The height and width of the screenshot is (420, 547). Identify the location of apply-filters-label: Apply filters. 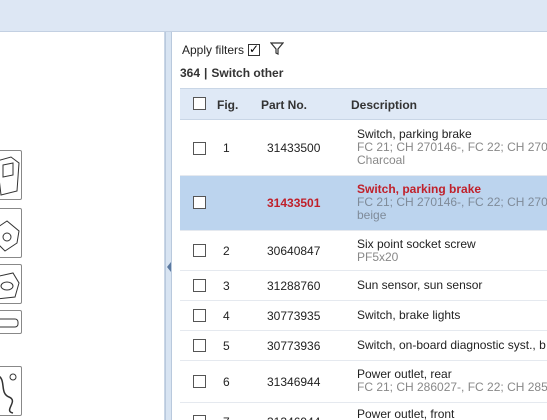
(213, 50).